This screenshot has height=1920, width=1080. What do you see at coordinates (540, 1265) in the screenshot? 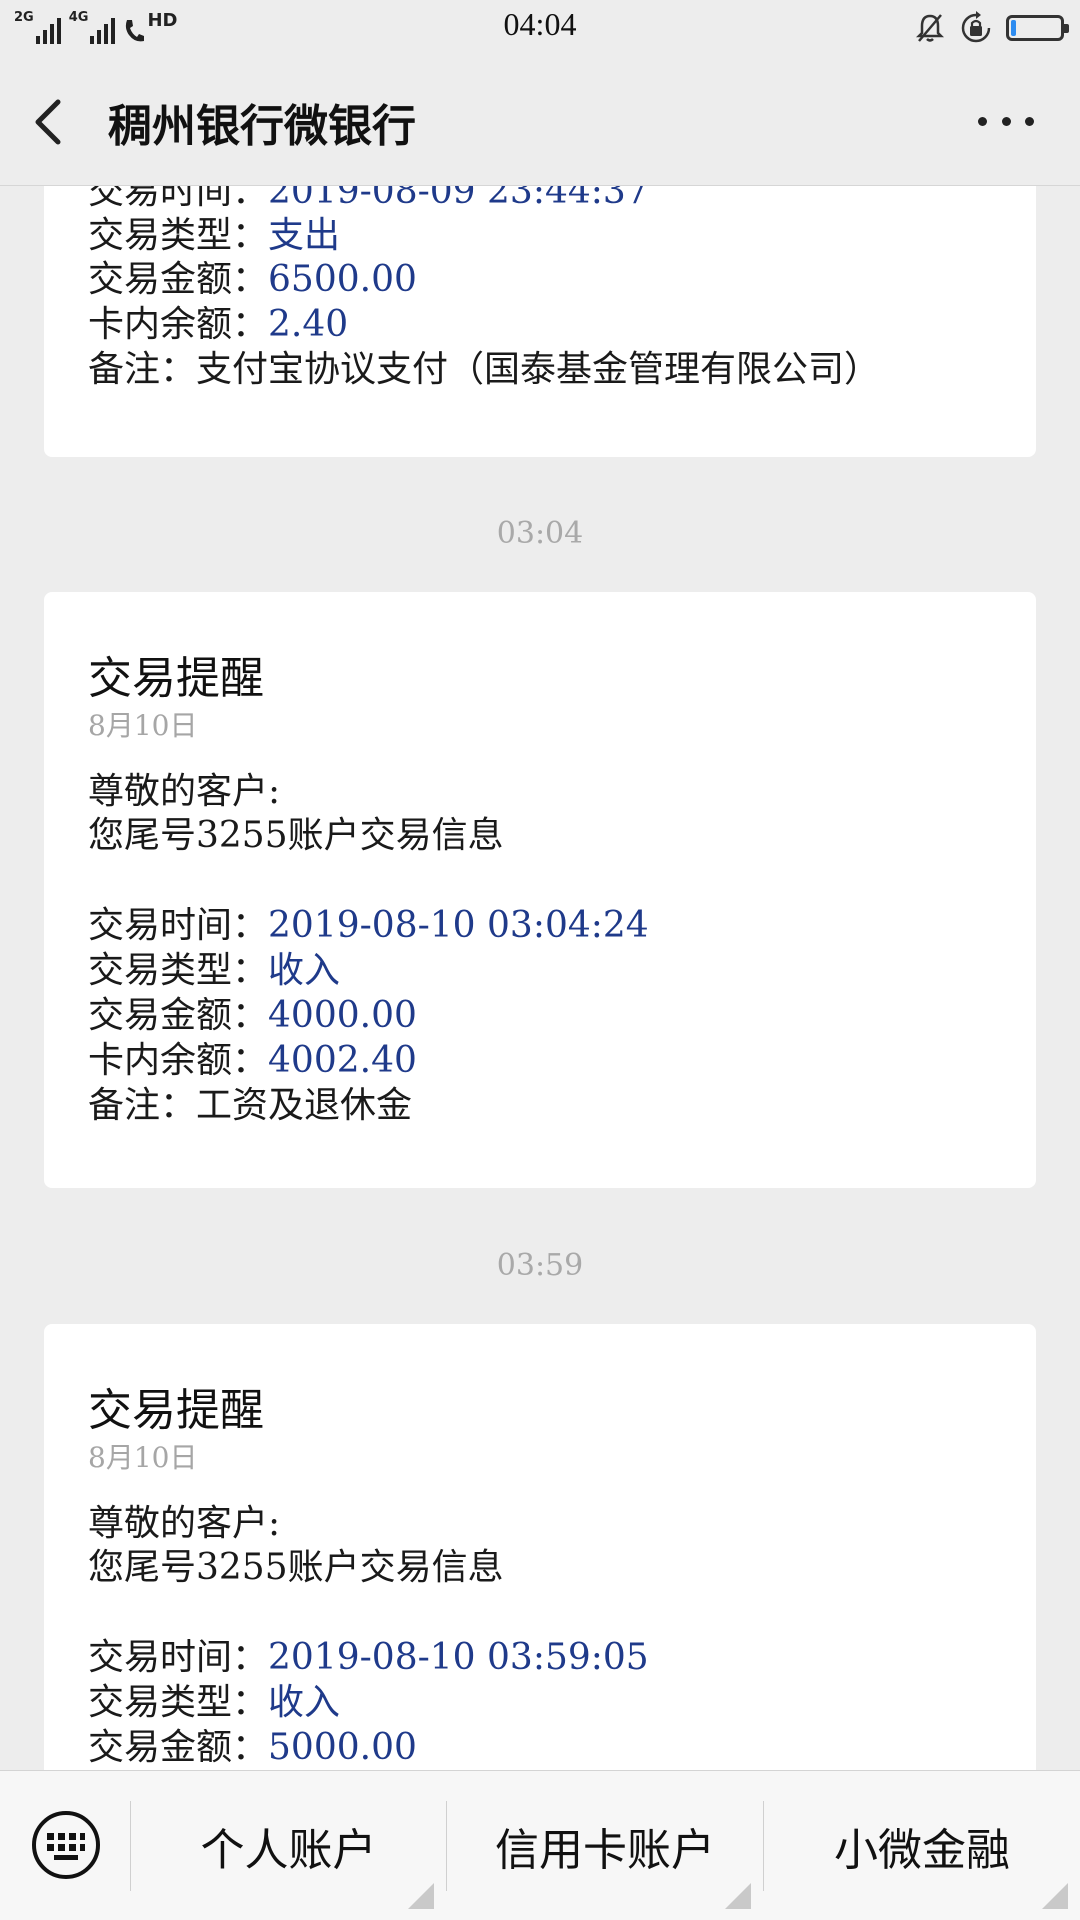
I see `message-timestamp: 03:59` at bounding box center [540, 1265].